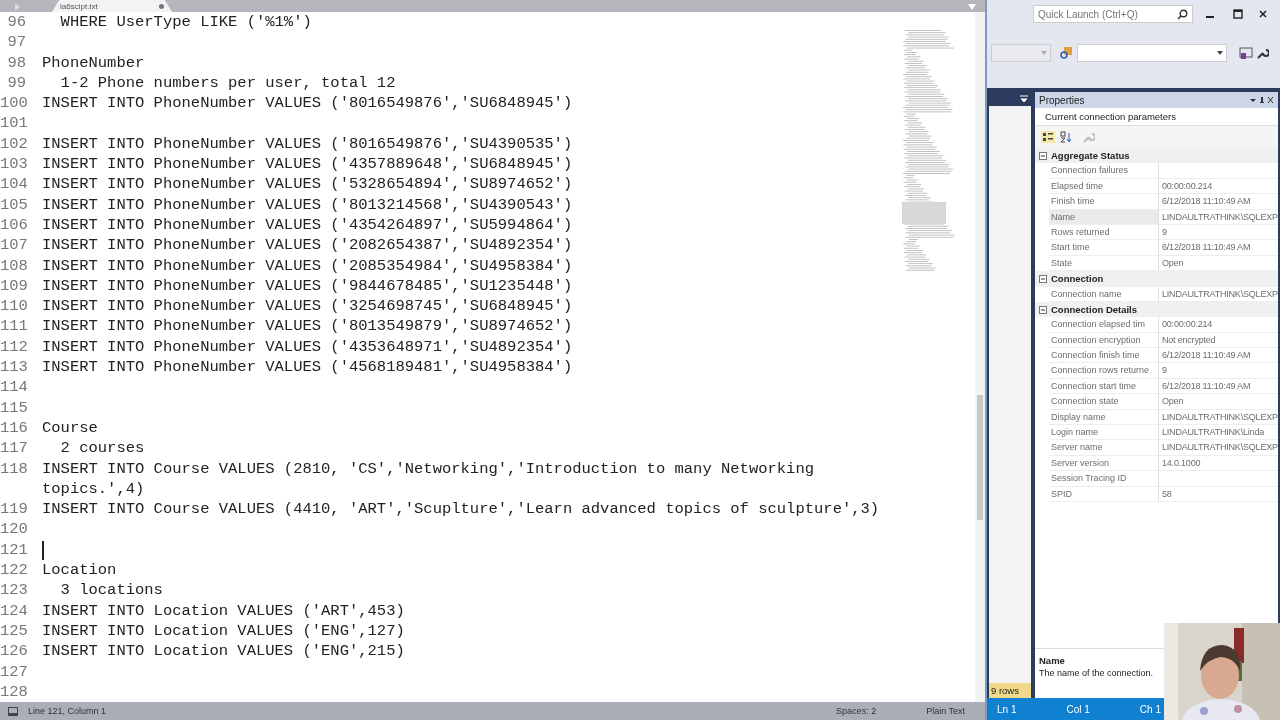 The width and height of the screenshot is (1280, 720). What do you see at coordinates (13, 225) in the screenshot?
I see `line-number: 106` at bounding box center [13, 225].